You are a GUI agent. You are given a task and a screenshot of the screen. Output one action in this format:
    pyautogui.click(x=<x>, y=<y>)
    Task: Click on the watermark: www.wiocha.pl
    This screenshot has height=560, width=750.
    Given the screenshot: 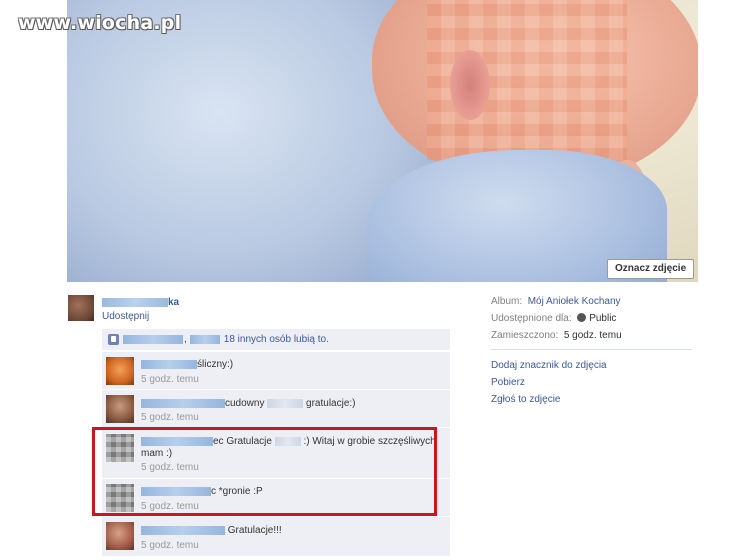 What is the action you would take?
    pyautogui.click(x=100, y=23)
    